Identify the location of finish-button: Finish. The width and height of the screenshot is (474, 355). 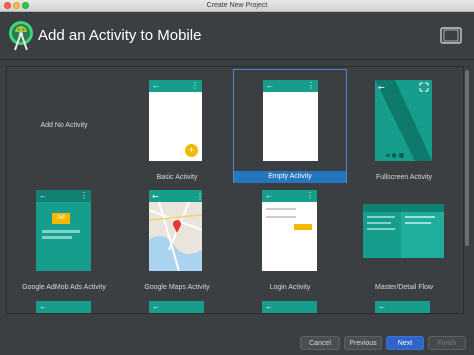
(447, 343).